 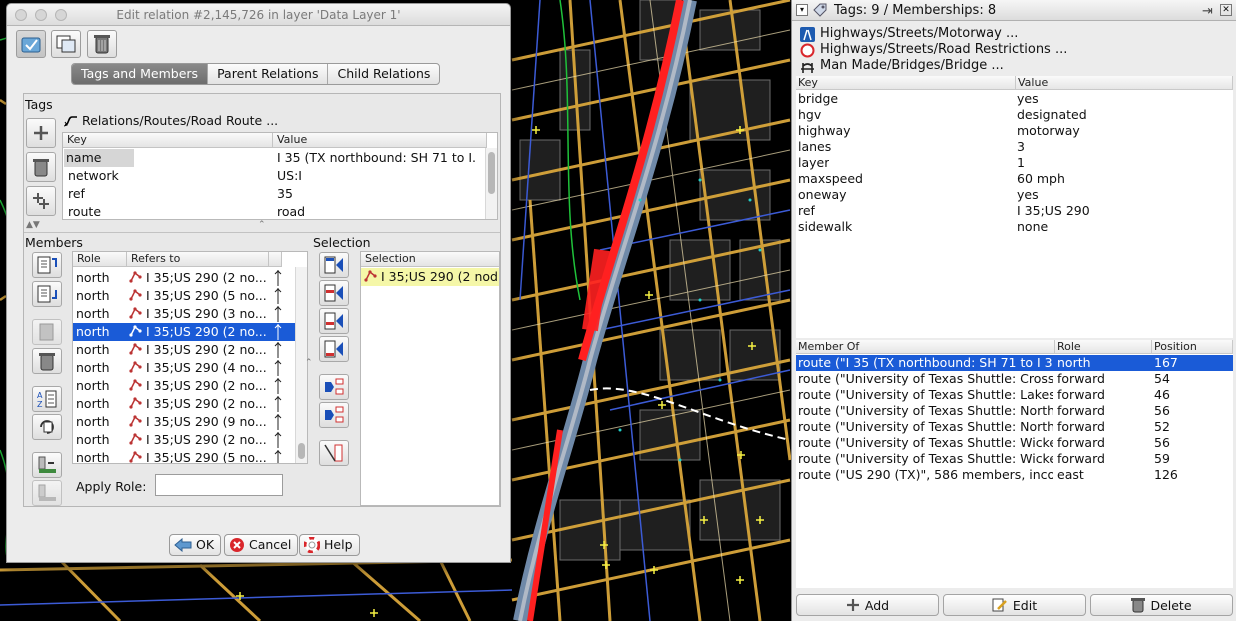 I want to click on membership-position: 46, so click(x=1162, y=395).